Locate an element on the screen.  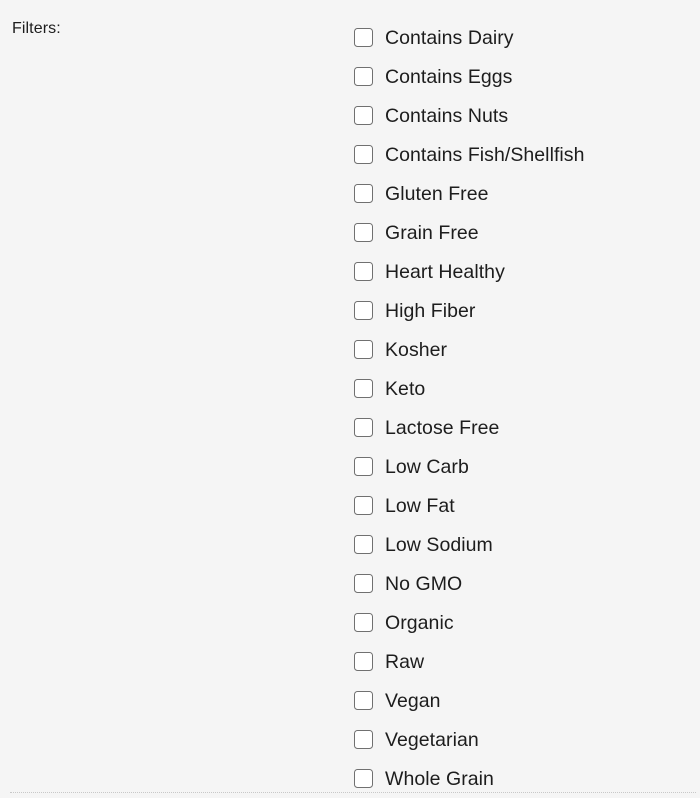
filter-option-row: Vegetarian is located at coordinates (524, 739).